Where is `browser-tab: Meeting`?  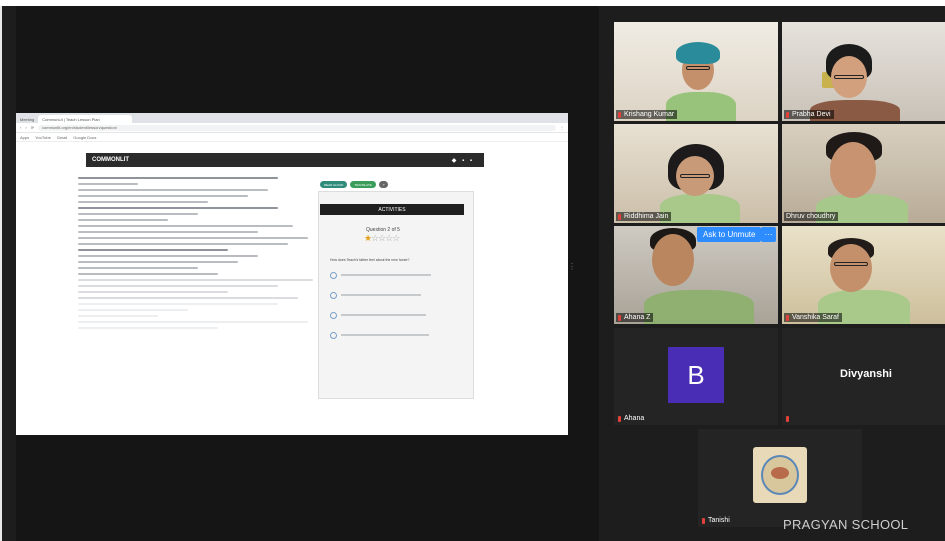 browser-tab: Meeting is located at coordinates (27, 119).